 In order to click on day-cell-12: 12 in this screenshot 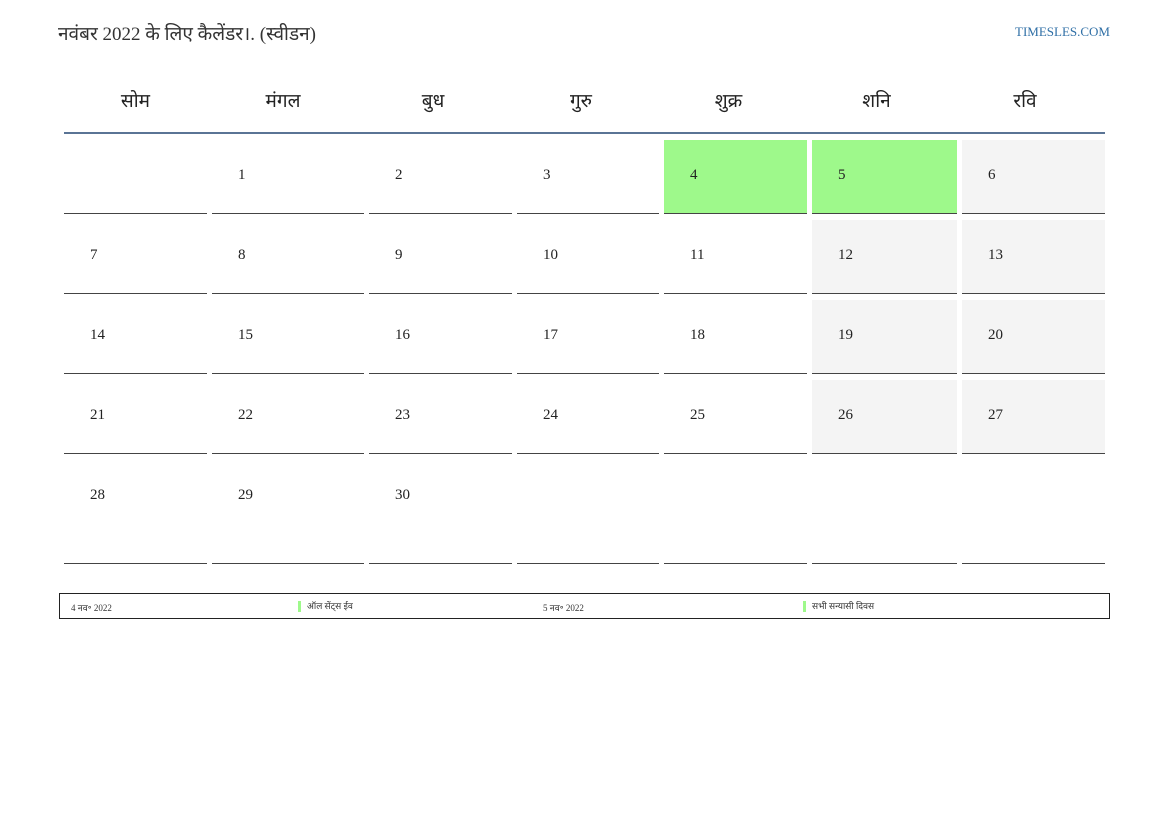, I will do `click(884, 257)`.